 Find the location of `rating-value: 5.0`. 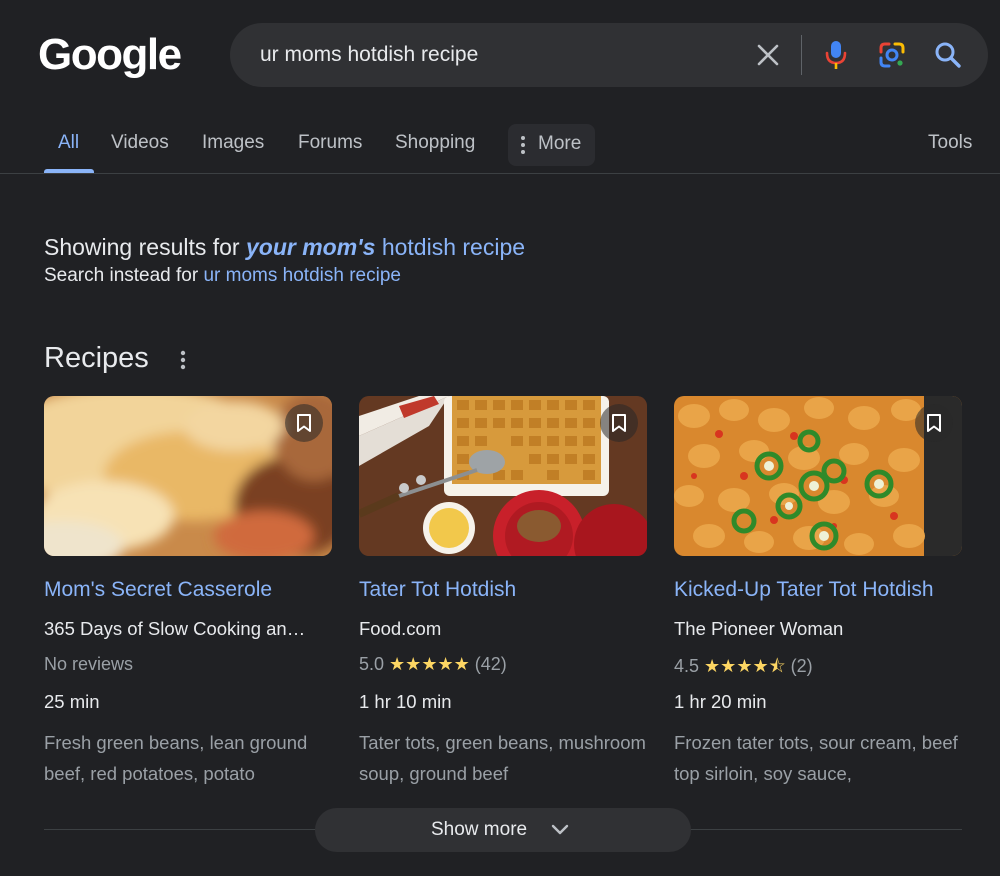

rating-value: 5.0 is located at coordinates (372, 664).